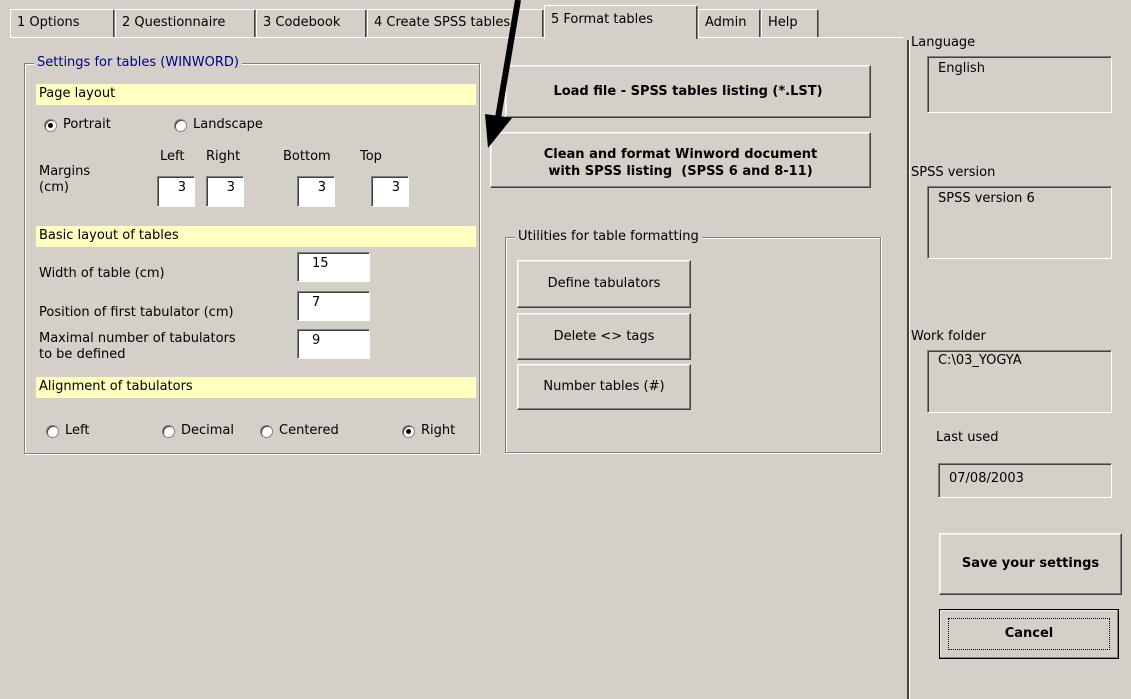 The width and height of the screenshot is (1131, 699). I want to click on utilities-group-title: Utilities for table formatting, so click(608, 236).